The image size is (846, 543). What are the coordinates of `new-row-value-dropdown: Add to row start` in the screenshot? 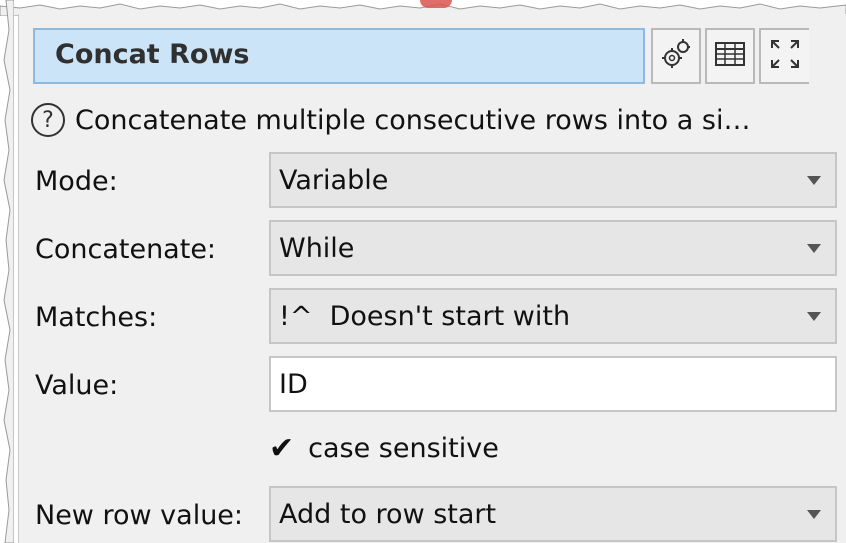 It's located at (553, 514).